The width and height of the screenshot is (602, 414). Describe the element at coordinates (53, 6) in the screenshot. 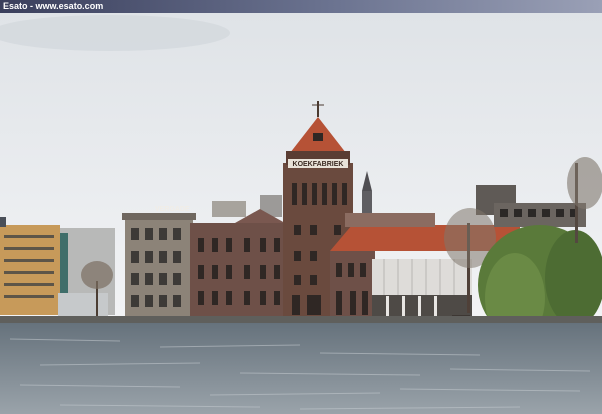

I see `watermark-text: Esato - www.esato.com` at that location.